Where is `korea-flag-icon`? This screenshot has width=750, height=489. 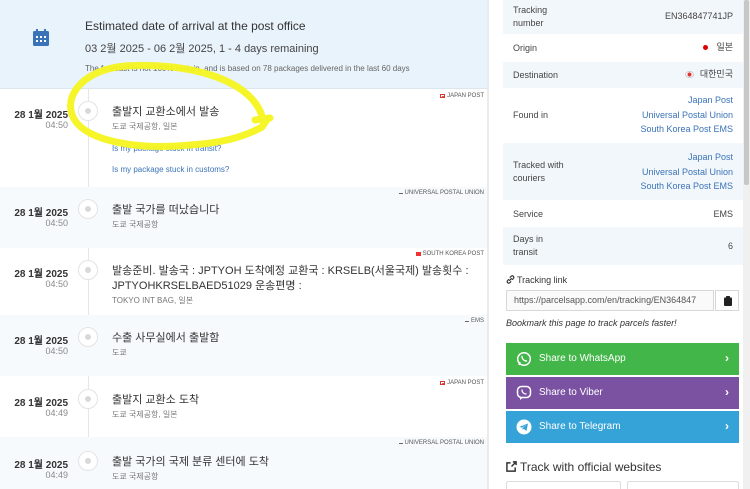 korea-flag-icon is located at coordinates (689, 75).